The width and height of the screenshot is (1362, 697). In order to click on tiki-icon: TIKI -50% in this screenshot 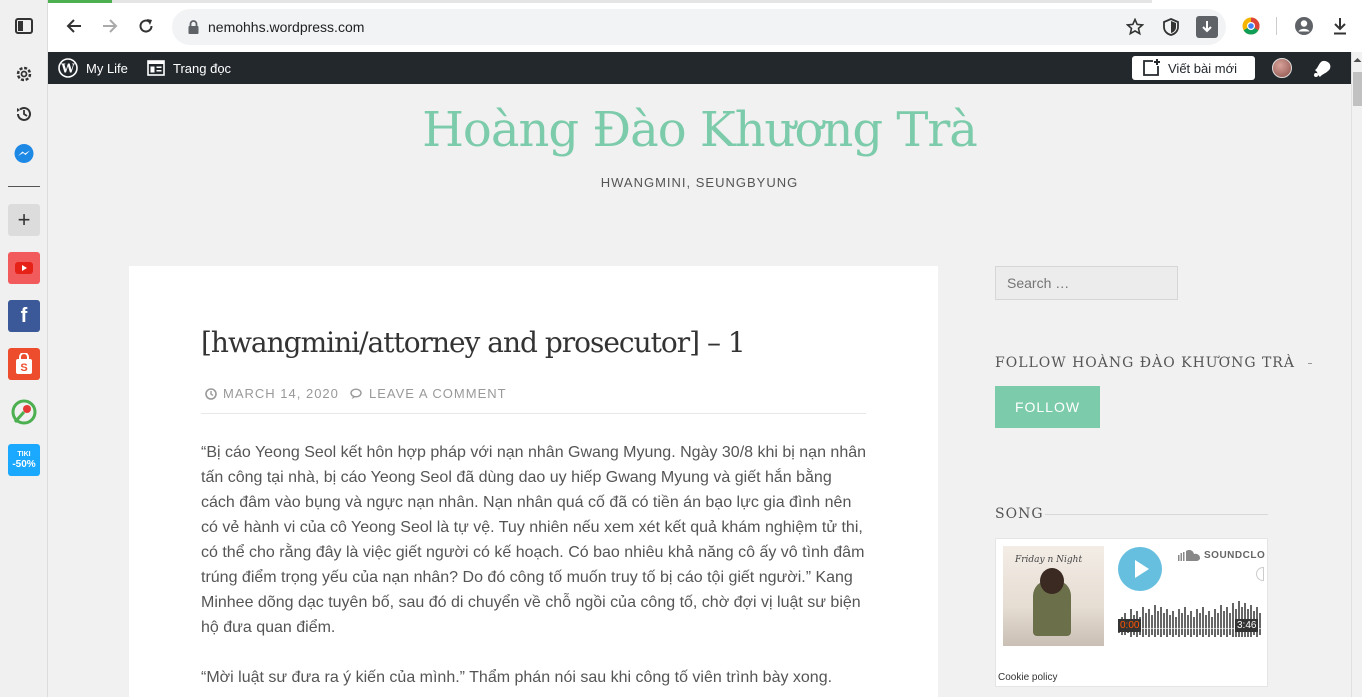, I will do `click(24, 460)`.